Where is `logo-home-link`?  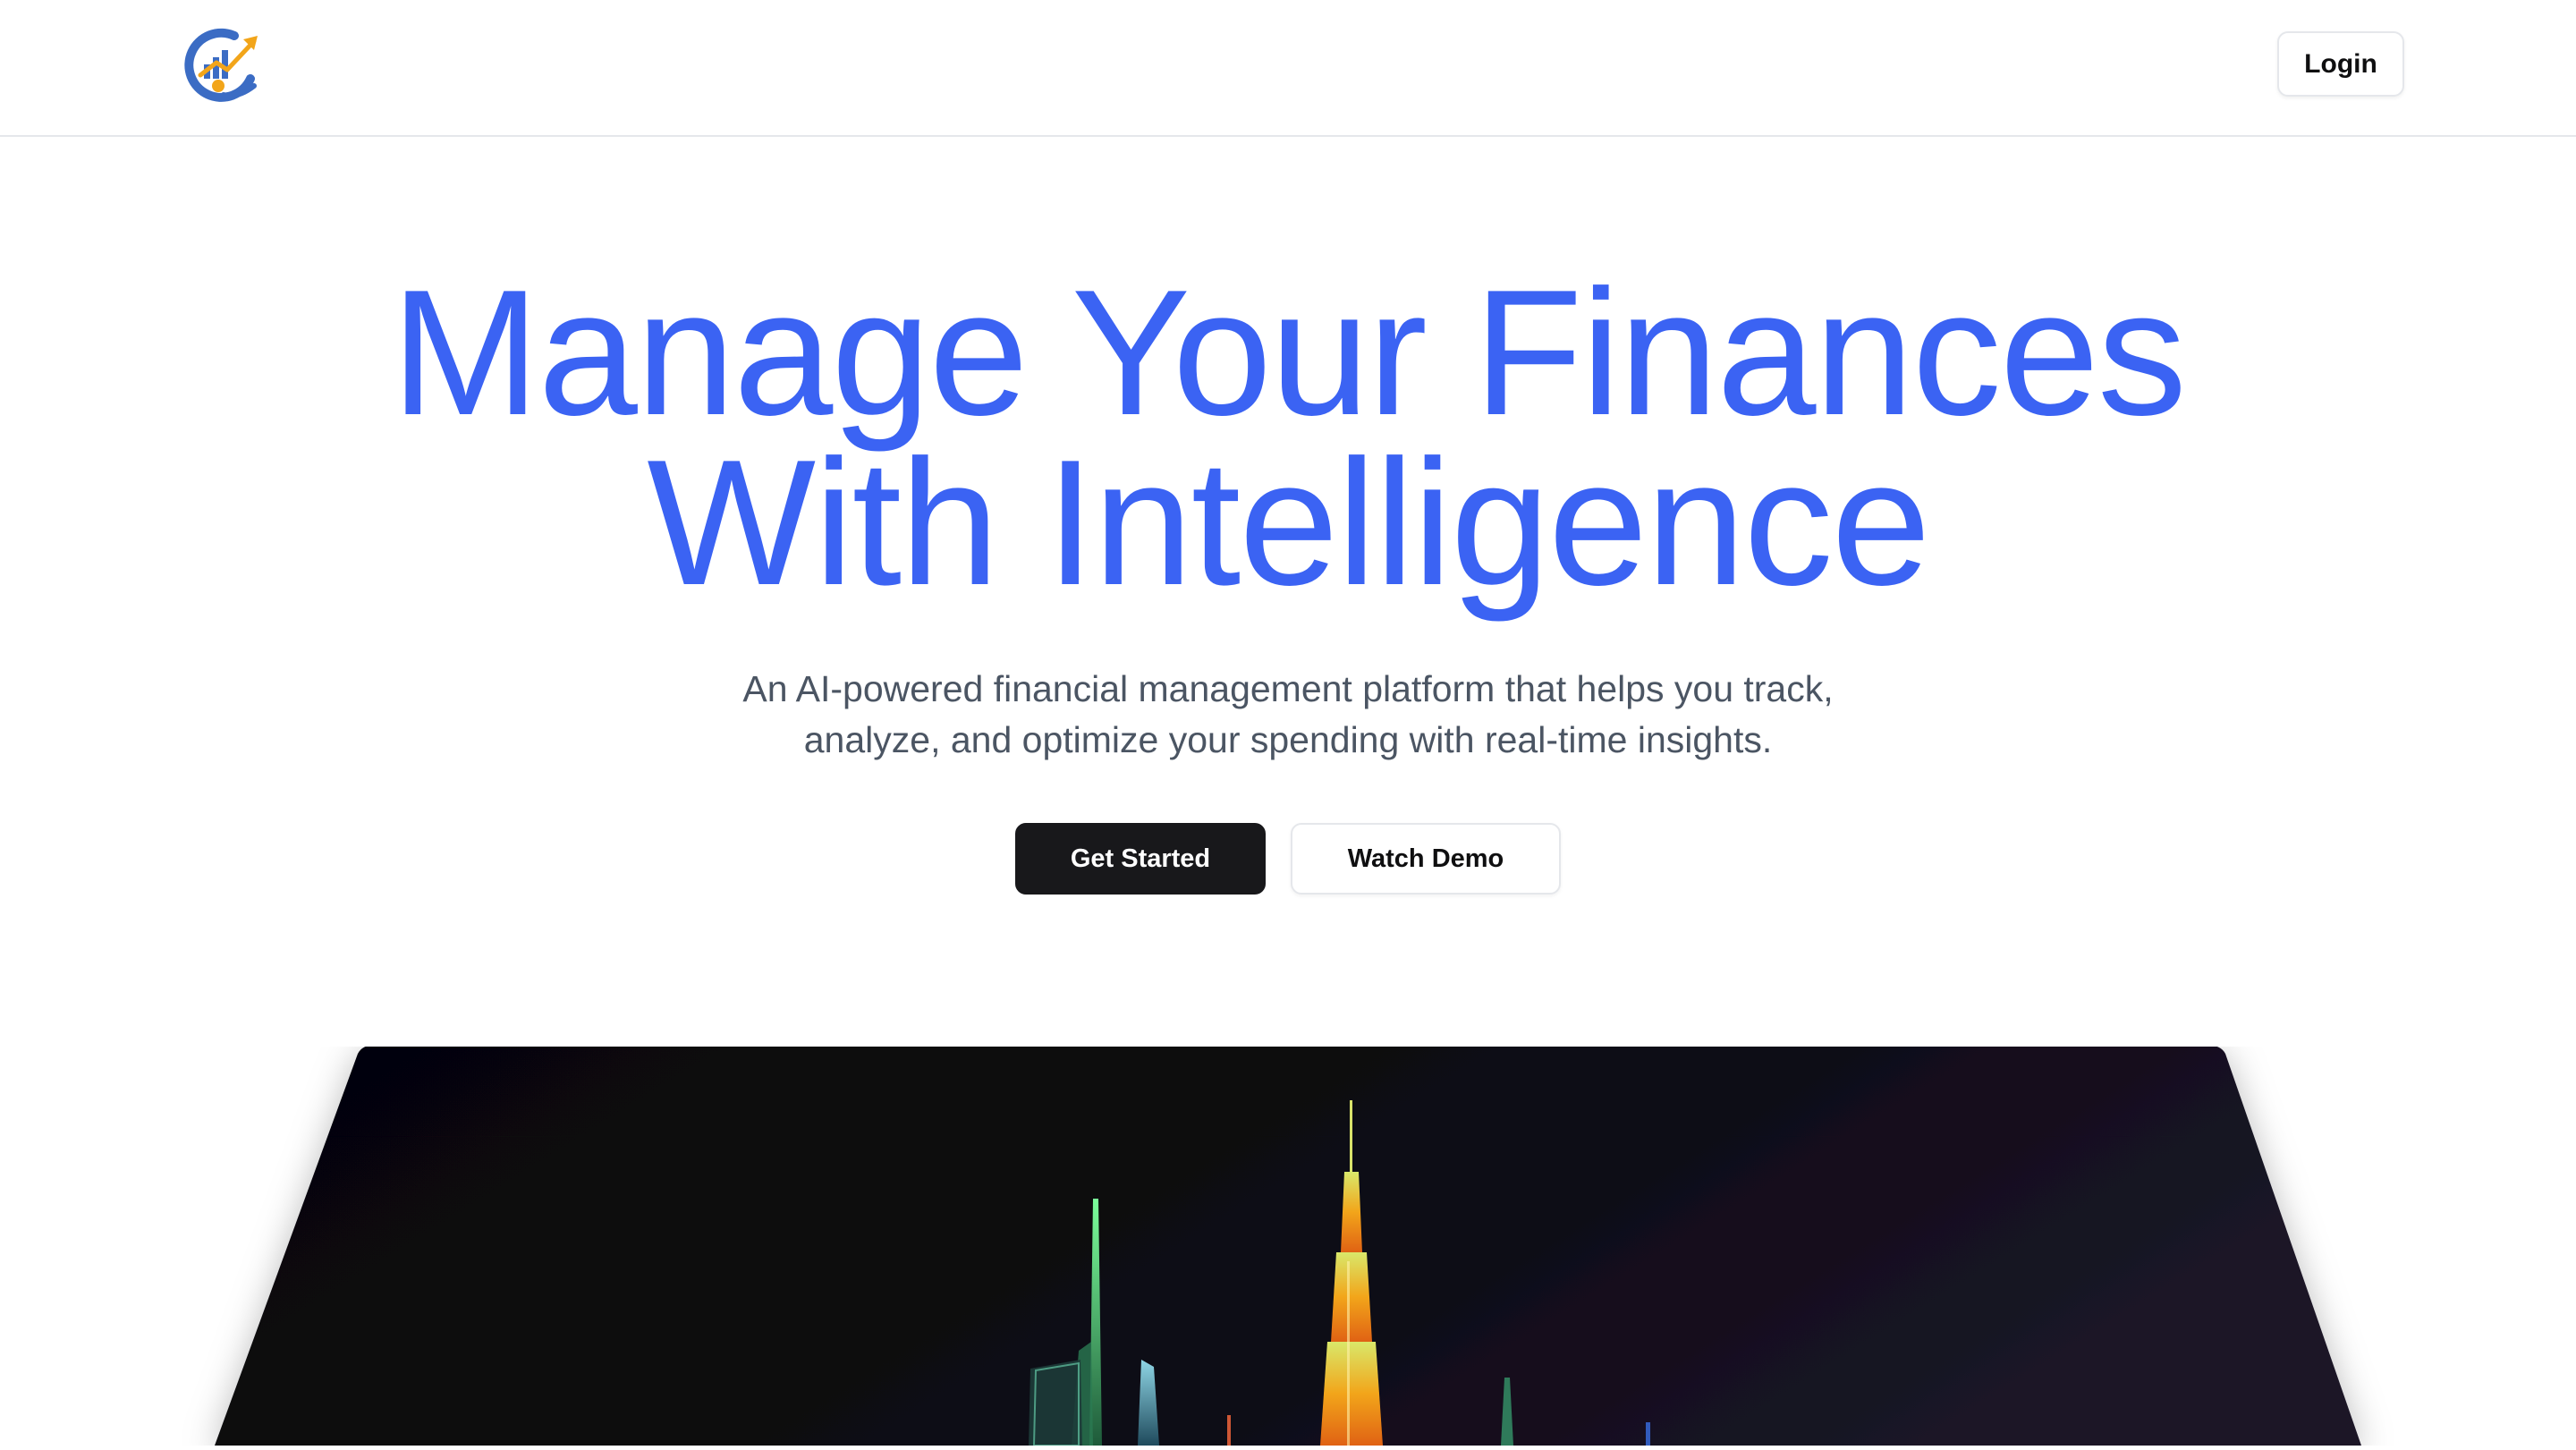
logo-home-link is located at coordinates (222, 66).